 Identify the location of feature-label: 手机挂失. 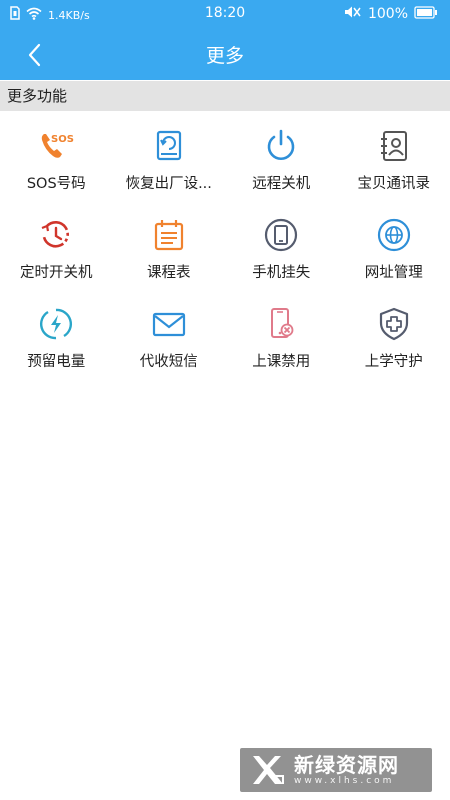
(281, 273).